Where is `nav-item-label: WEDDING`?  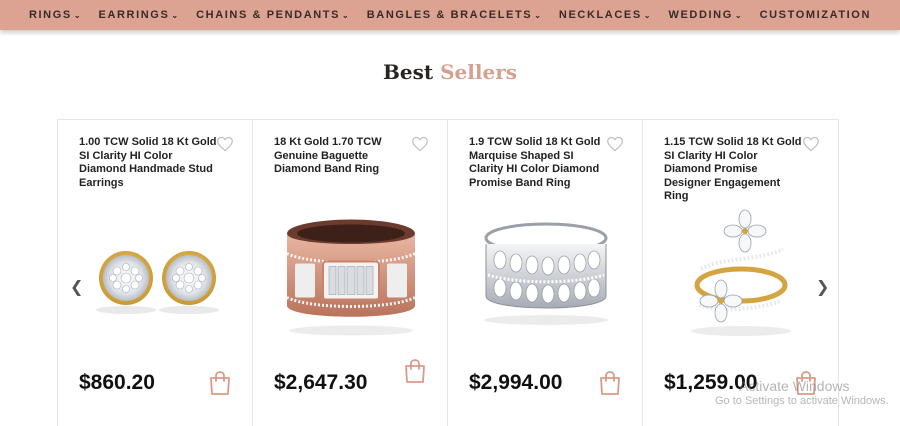 nav-item-label: WEDDING is located at coordinates (700, 15).